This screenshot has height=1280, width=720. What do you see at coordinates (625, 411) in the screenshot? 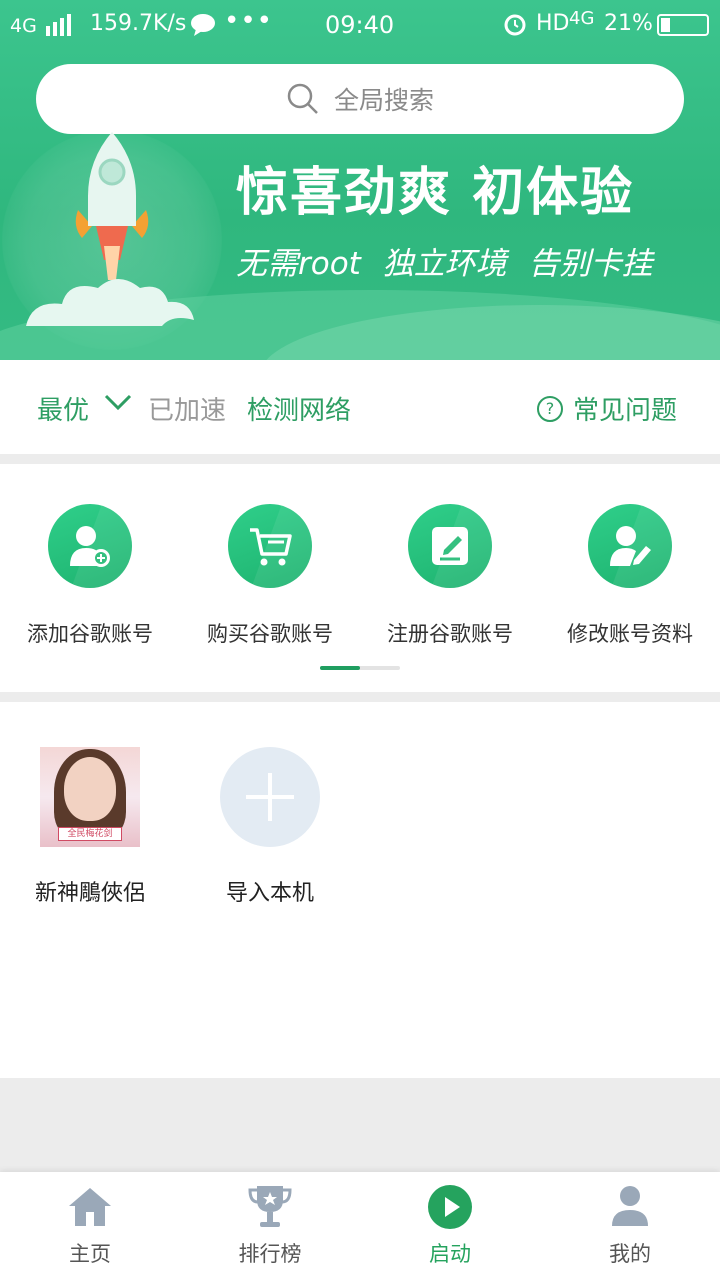
I see `faq-label: 常见问题` at bounding box center [625, 411].